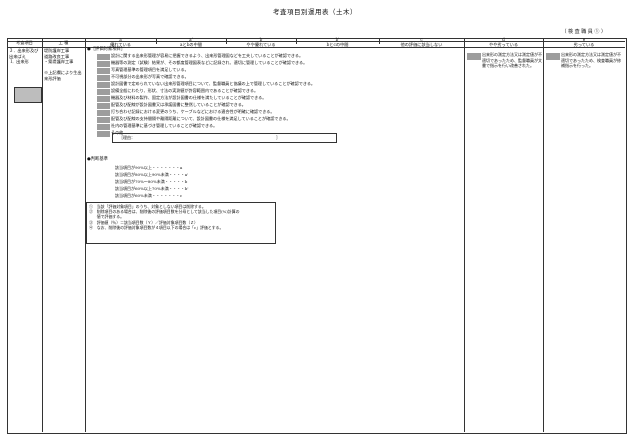 The width and height of the screenshot is (630, 440). What do you see at coordinates (584, 44) in the screenshot?
I see `grade-label-e: 劣っている` at bounding box center [584, 44].